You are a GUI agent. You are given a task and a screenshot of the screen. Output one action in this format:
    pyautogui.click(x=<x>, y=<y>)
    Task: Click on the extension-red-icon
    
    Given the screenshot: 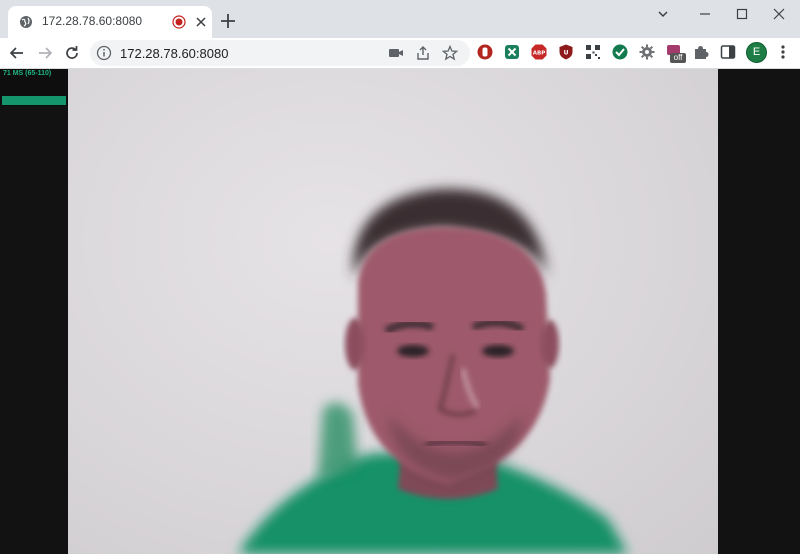 What is the action you would take?
    pyautogui.click(x=485, y=52)
    